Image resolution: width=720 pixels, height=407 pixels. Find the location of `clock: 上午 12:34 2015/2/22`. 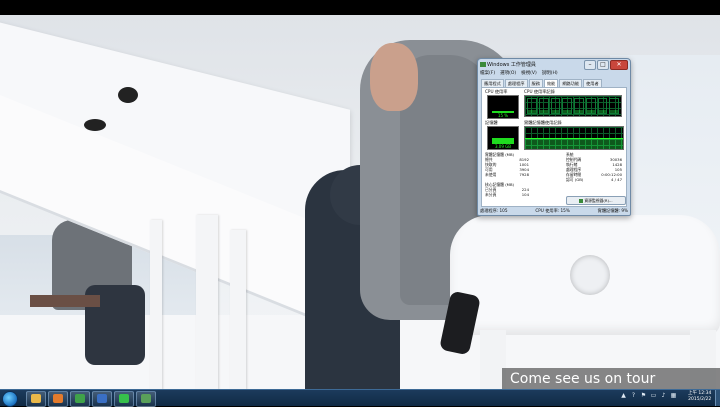

clock: 上午 12:34 2015/2/22 is located at coordinates (699, 397).